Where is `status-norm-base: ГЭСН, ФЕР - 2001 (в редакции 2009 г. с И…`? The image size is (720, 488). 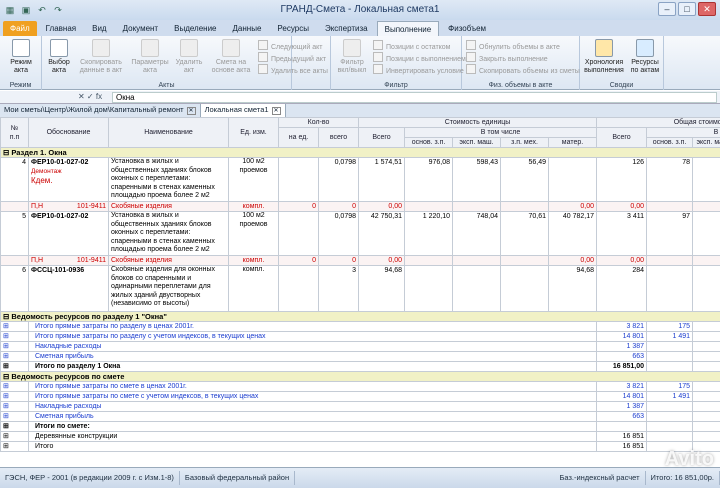
status-norm-base: ГЭСН, ФЕР - 2001 (в редакции 2009 г. с И… is located at coordinates (90, 478).